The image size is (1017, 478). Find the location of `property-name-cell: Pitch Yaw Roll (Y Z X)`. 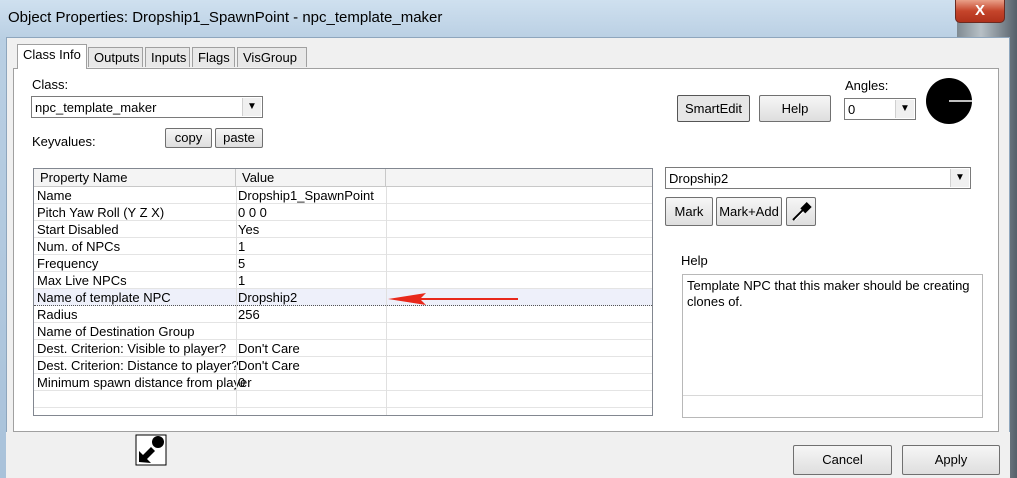

property-name-cell: Pitch Yaw Roll (Y Z X) is located at coordinates (101, 212).